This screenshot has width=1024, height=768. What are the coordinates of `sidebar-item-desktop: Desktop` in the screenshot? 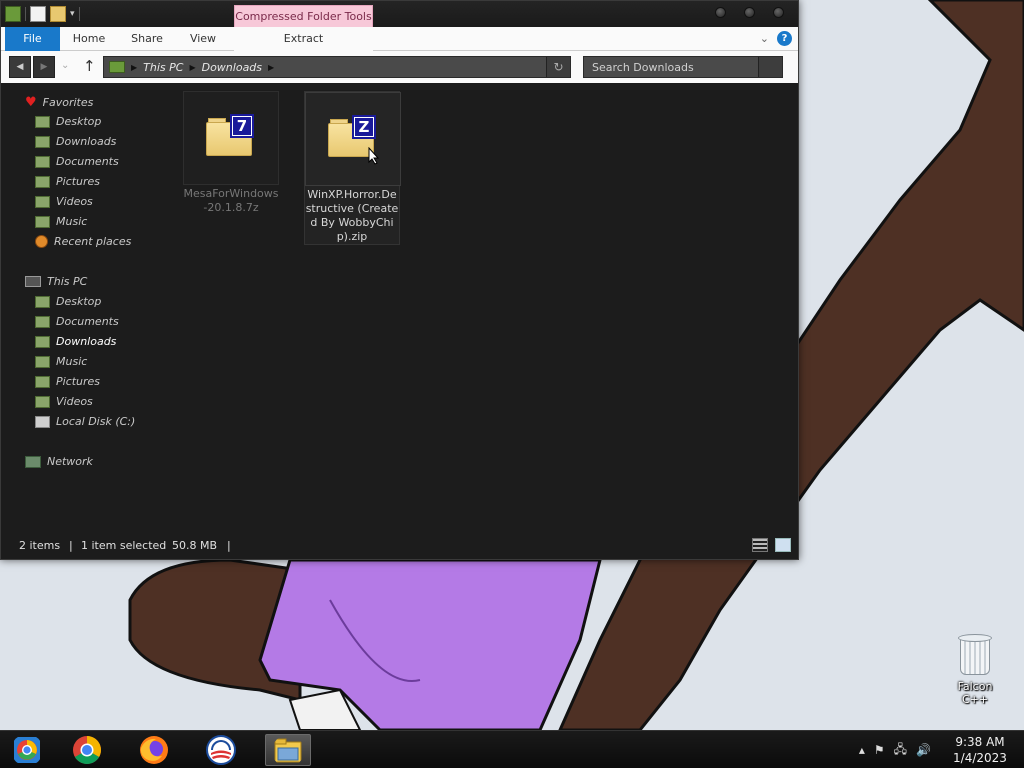 It's located at (68, 301).